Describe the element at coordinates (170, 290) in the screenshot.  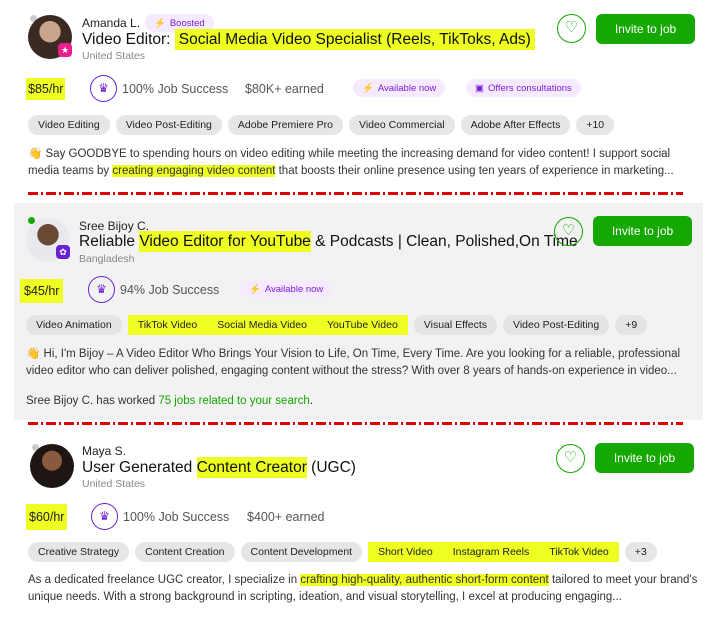
I see `job-success: 94% Job Success` at that location.